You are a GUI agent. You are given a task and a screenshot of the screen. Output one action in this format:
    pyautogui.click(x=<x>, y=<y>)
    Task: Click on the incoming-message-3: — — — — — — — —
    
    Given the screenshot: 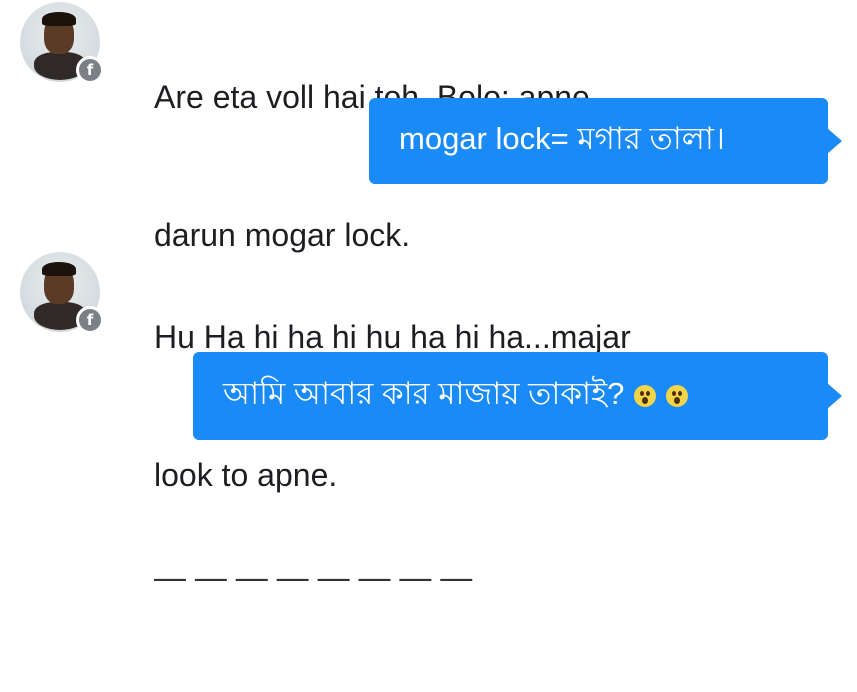 What is the action you would take?
    pyautogui.click(x=313, y=577)
    